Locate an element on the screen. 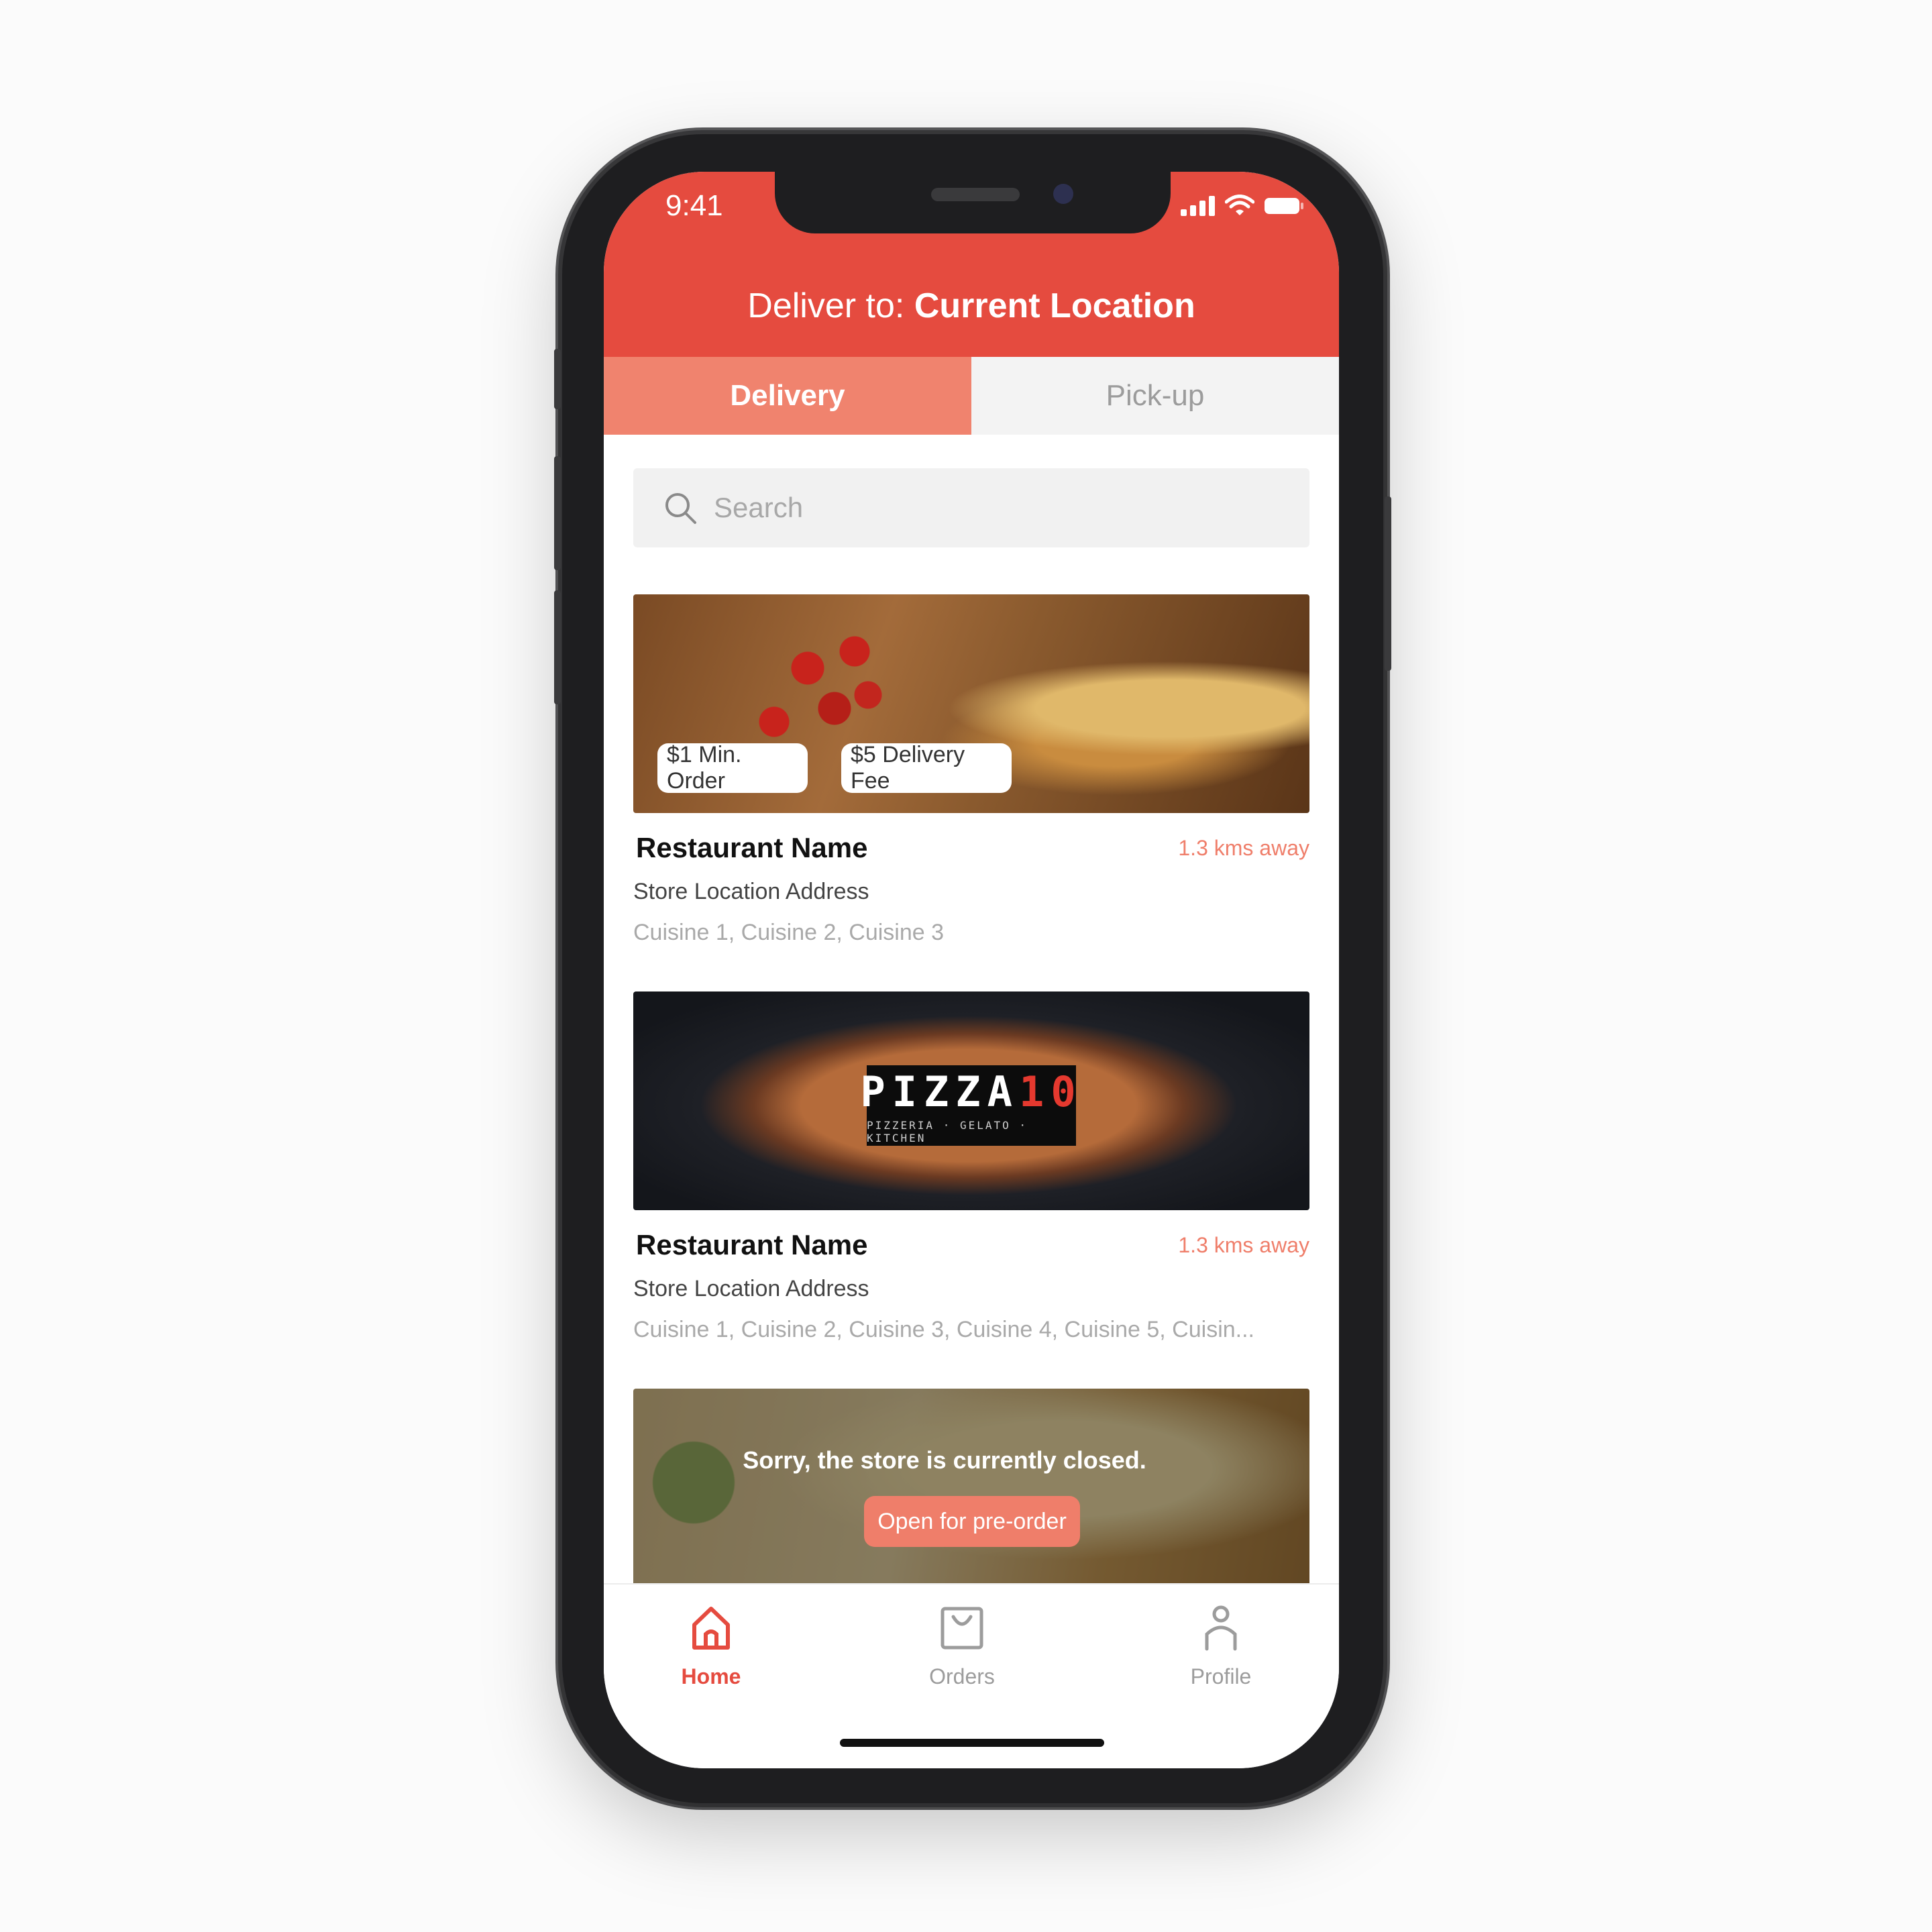  min-order-badge: $1 Min. Order is located at coordinates (732, 768).